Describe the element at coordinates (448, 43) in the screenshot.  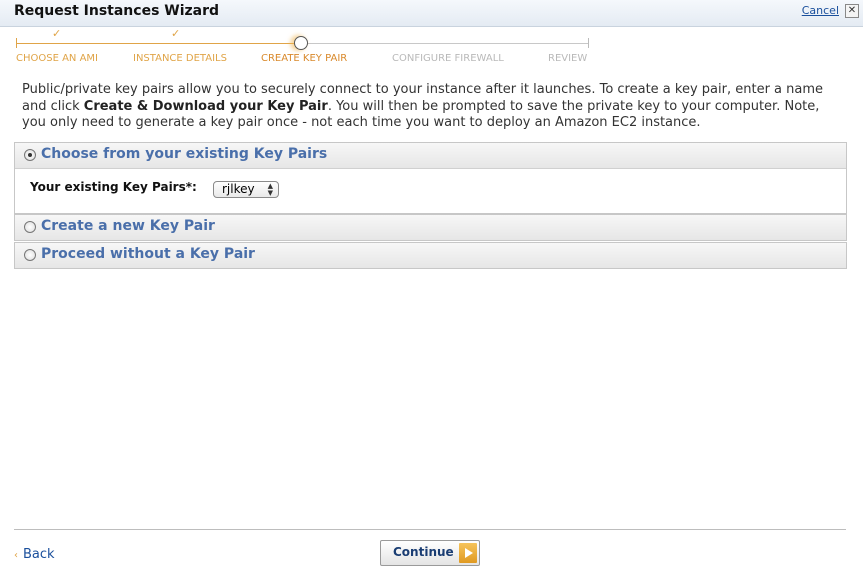
I see `steps-remaining-line` at that location.